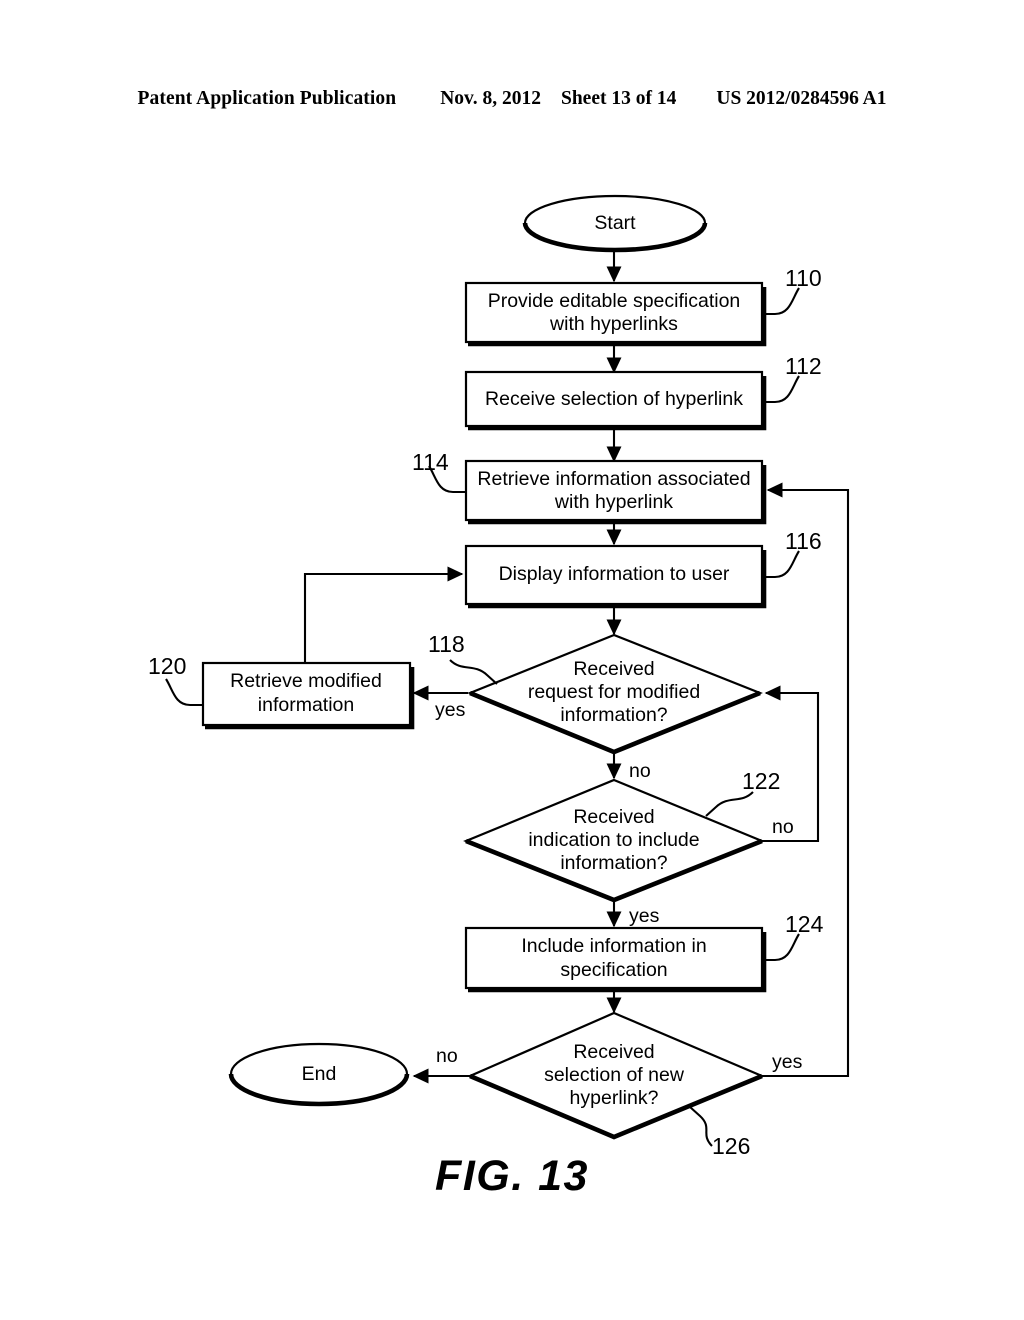 The image size is (1024, 1320). Describe the element at coordinates (803, 366) in the screenshot. I see `ref-number-112: 112` at that location.